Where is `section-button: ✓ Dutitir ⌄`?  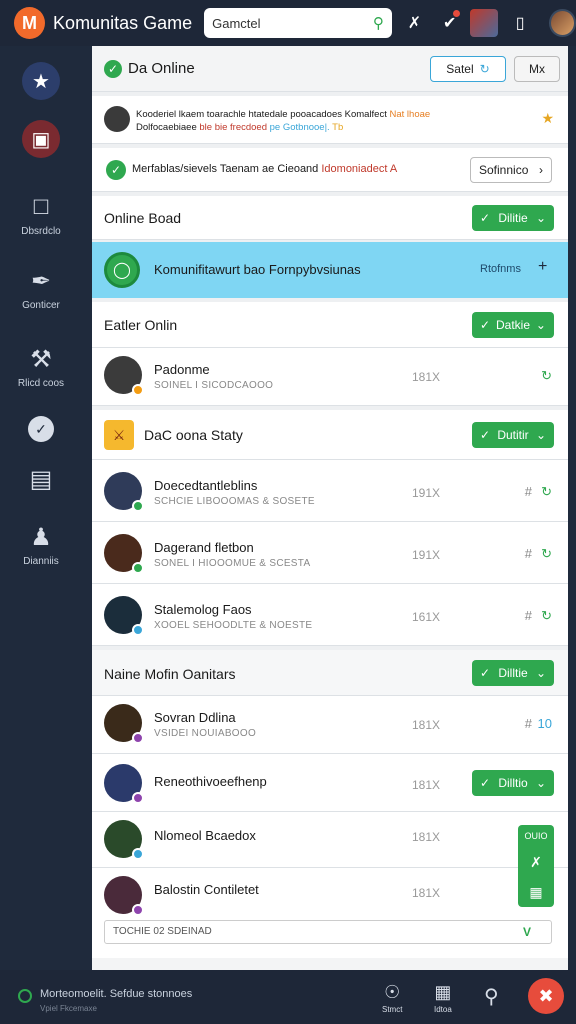 section-button: ✓ Dutitir ⌄ is located at coordinates (513, 435).